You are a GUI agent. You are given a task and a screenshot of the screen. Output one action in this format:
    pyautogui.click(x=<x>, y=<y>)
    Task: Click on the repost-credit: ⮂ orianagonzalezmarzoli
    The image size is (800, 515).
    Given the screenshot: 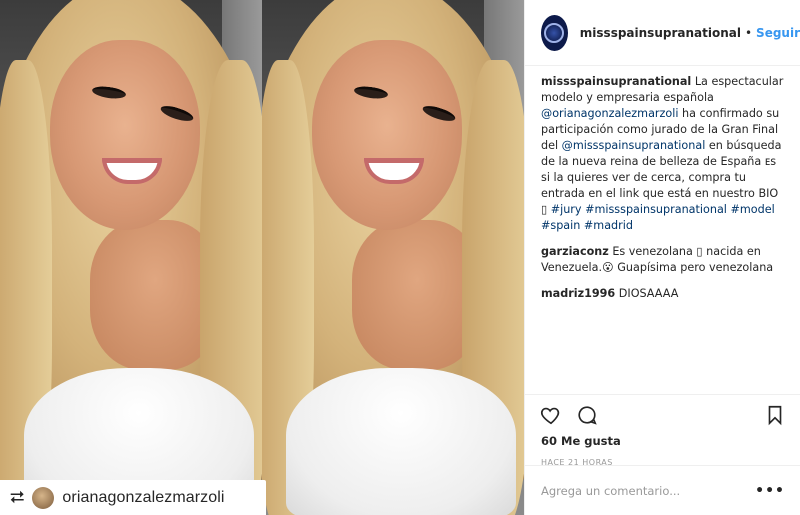 What is the action you would take?
    pyautogui.click(x=133, y=497)
    